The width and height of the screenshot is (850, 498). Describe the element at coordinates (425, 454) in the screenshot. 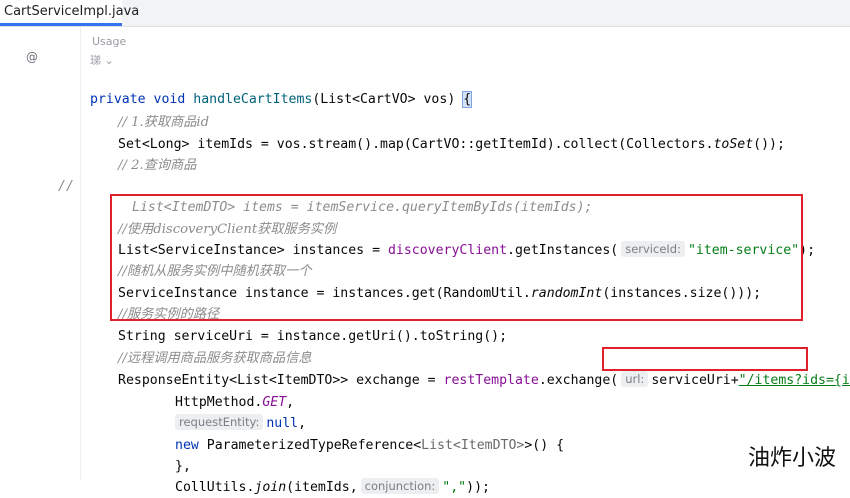

I see `code-line-close-brace: },` at that location.